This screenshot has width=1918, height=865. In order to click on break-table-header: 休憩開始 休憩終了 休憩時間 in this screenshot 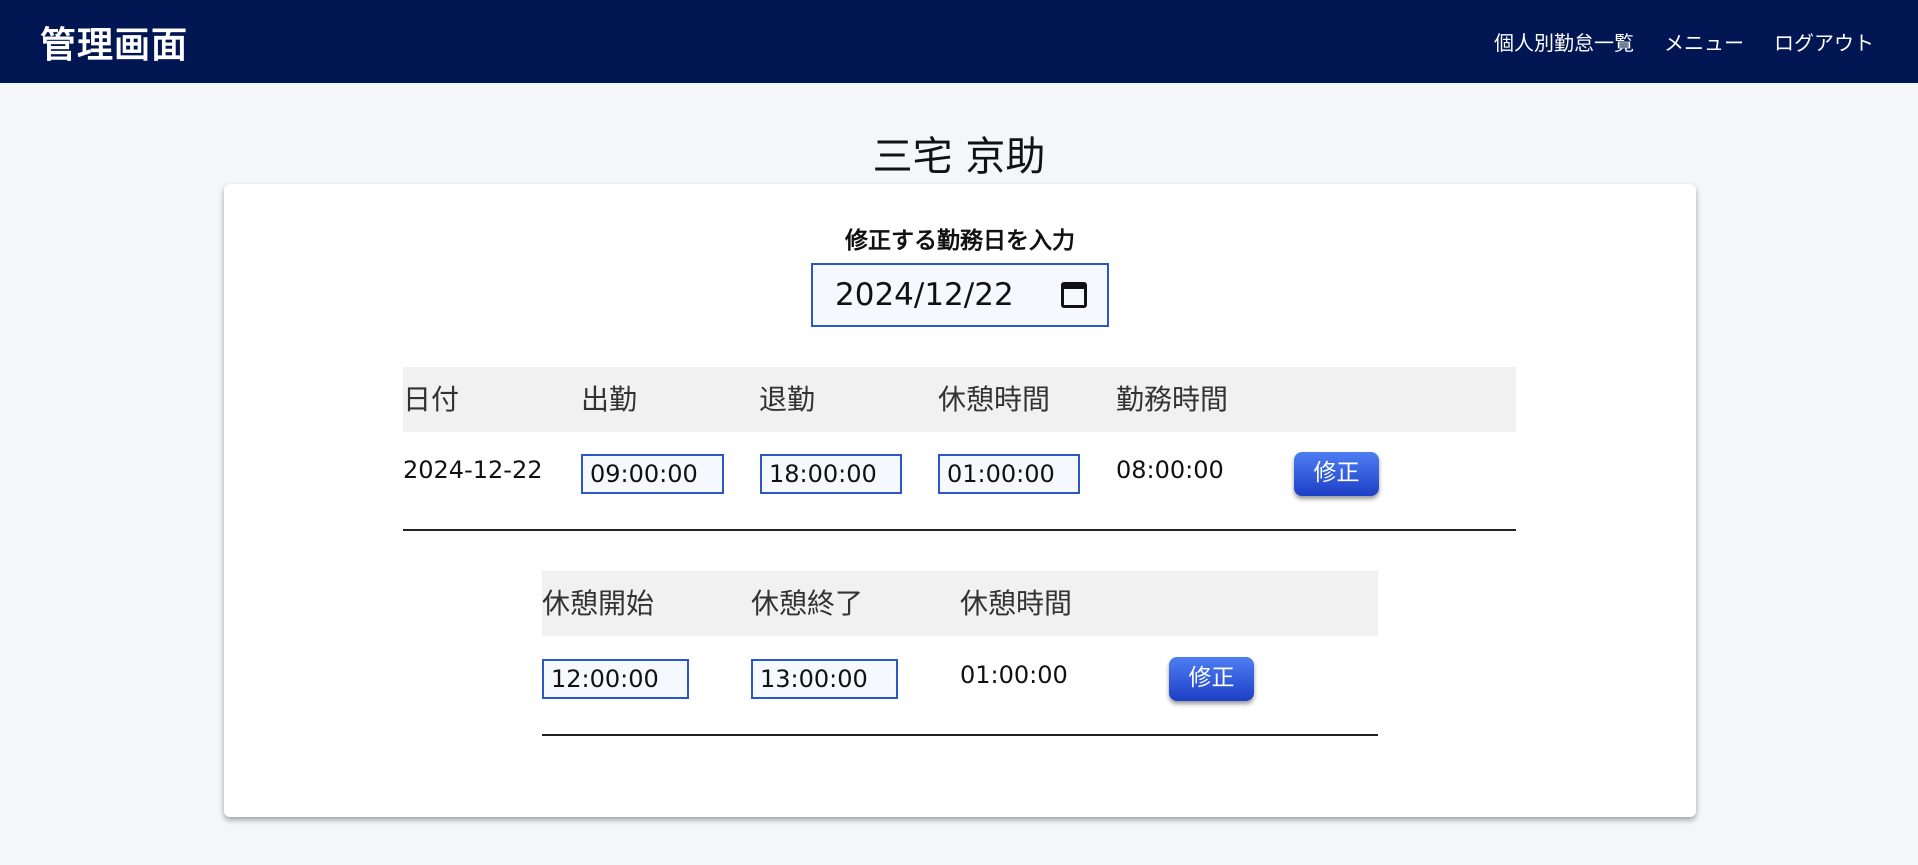, I will do `click(960, 603)`.